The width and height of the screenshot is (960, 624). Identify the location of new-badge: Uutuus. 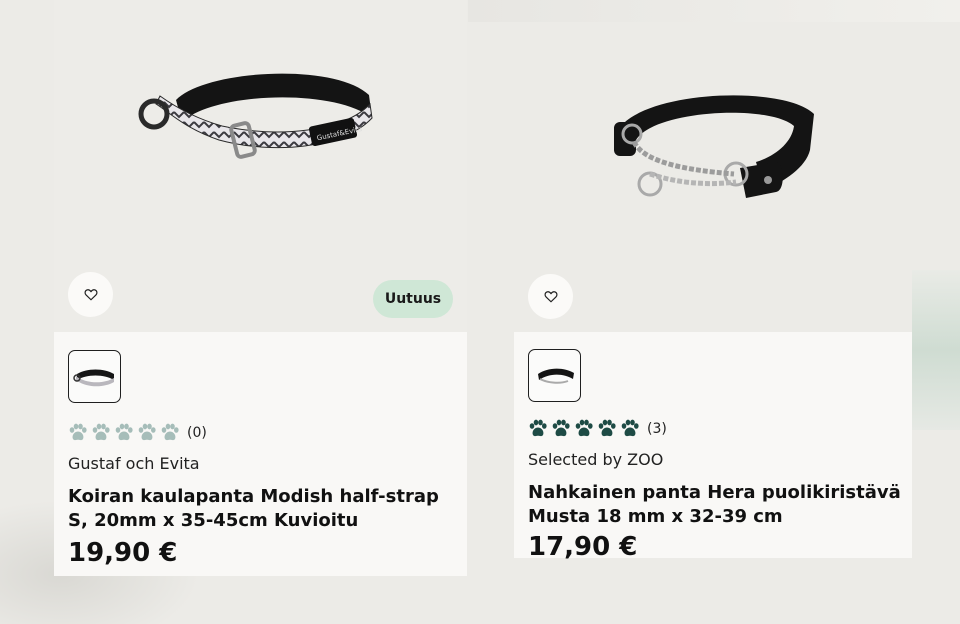
(413, 299).